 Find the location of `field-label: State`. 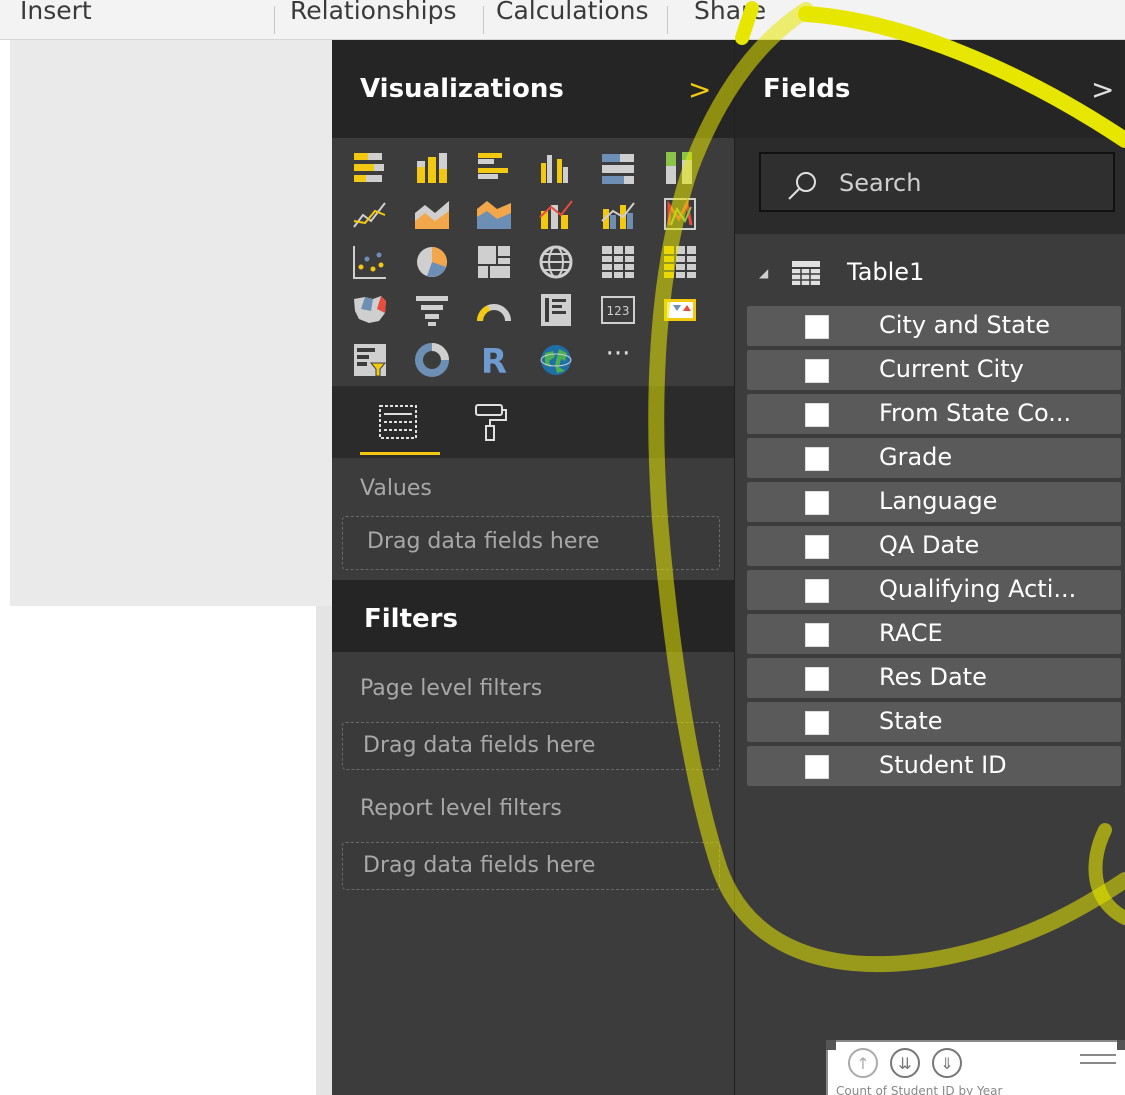

field-label: State is located at coordinates (911, 721).